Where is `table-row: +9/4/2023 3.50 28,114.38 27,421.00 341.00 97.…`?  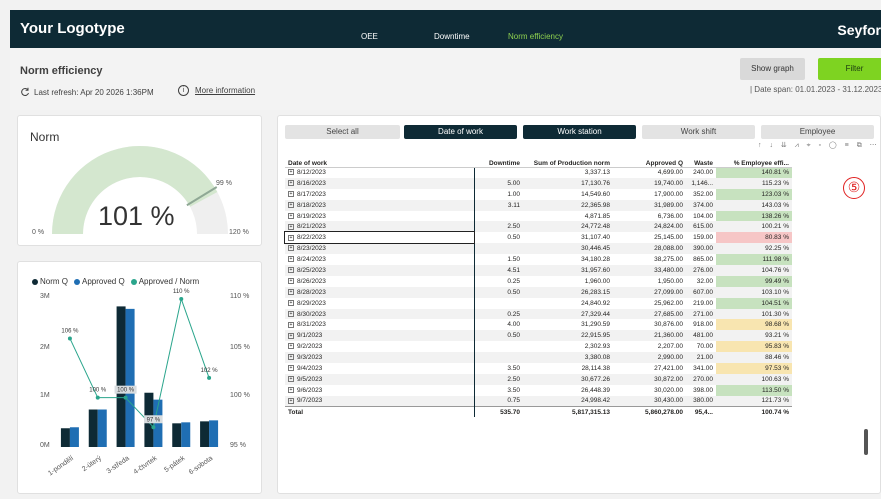
table-row: +9/4/2023 3.50 28,114.38 27,421.00 341.00 97.… is located at coordinates (538, 368).